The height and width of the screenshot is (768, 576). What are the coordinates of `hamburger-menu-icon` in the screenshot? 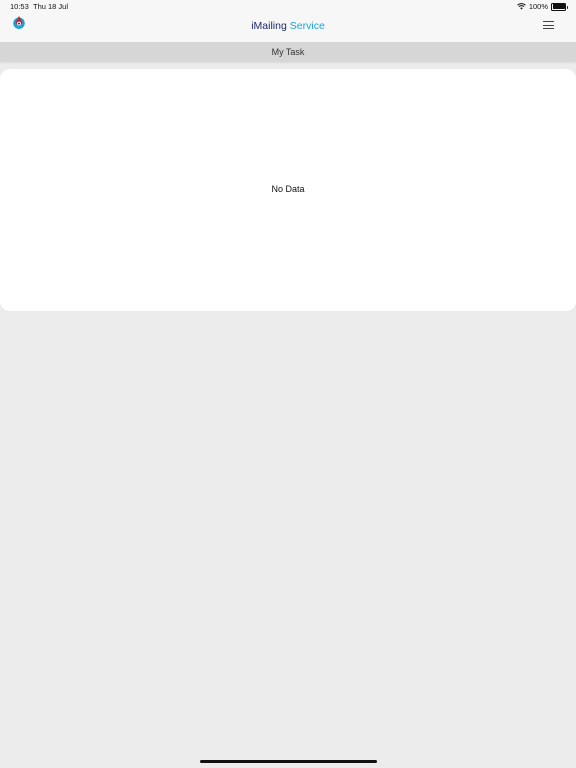 It's located at (549, 26).